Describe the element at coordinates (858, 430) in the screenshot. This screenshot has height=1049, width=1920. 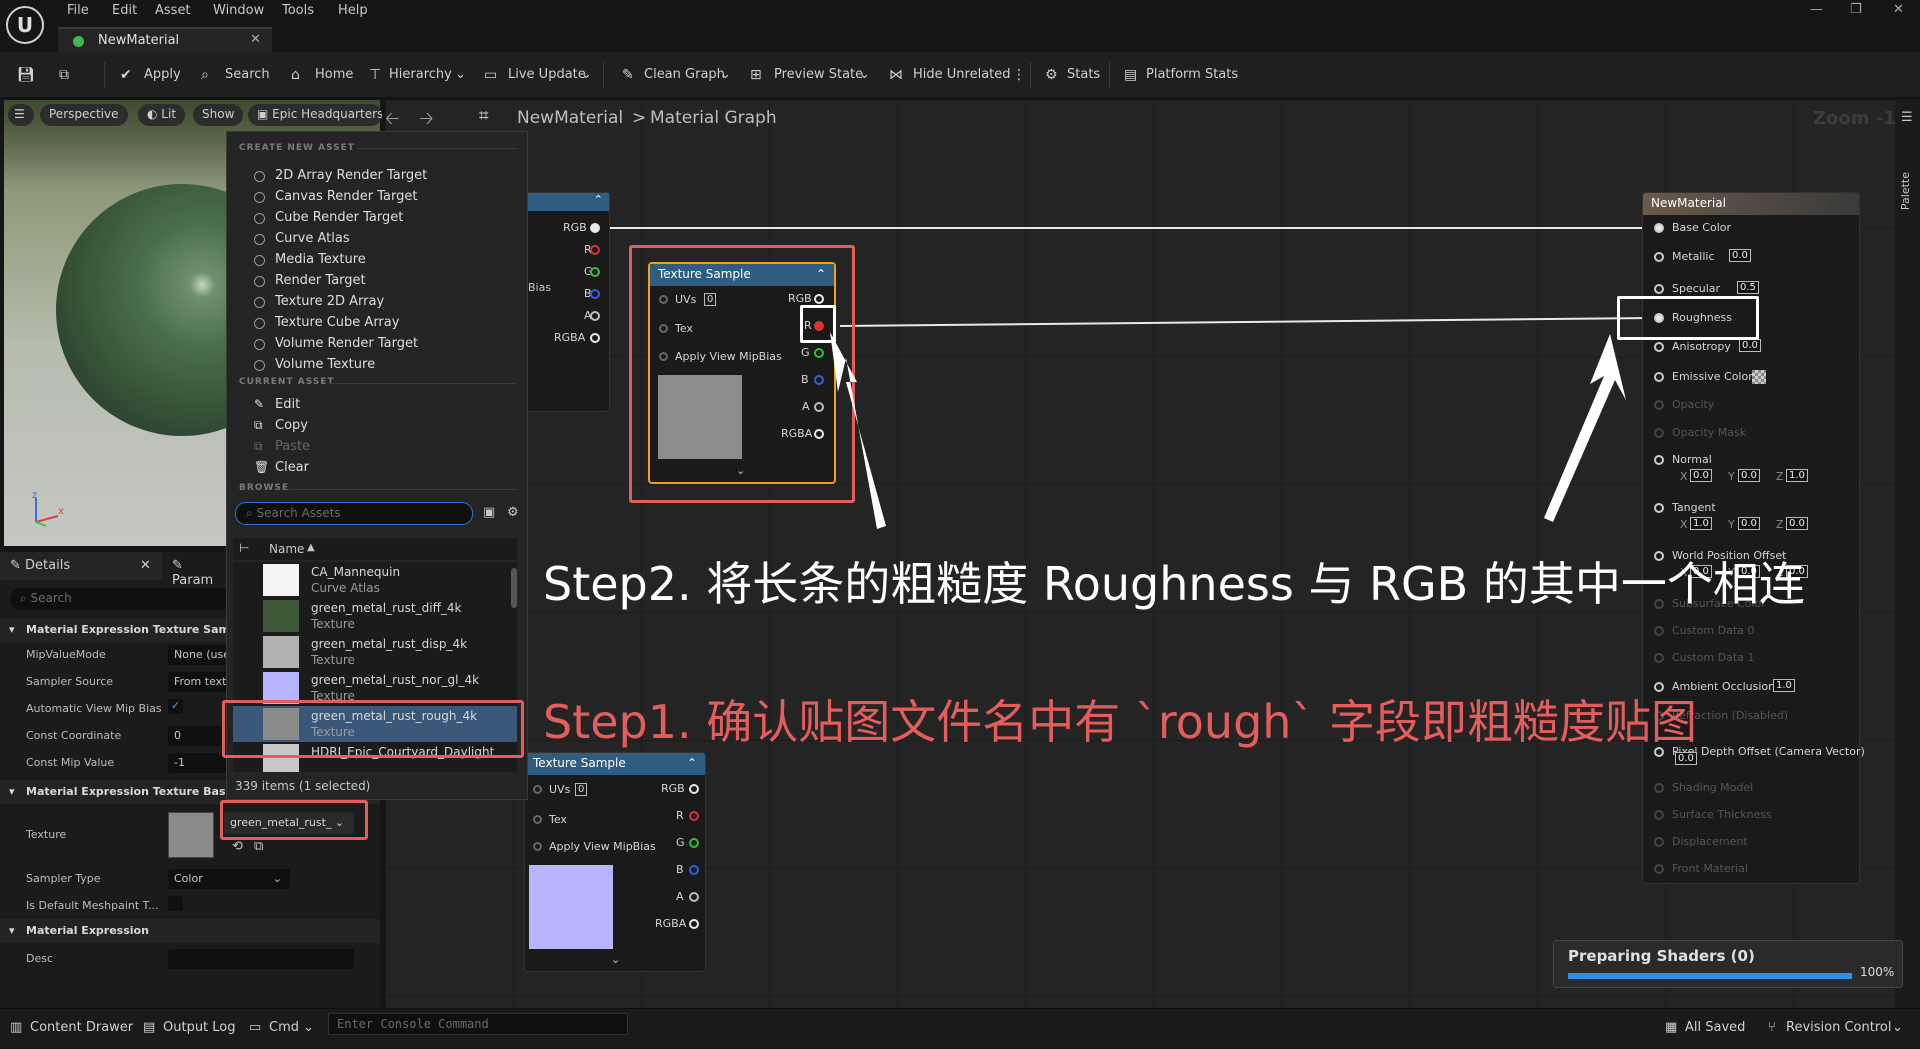
I see `arrow-to-r-pin` at that location.